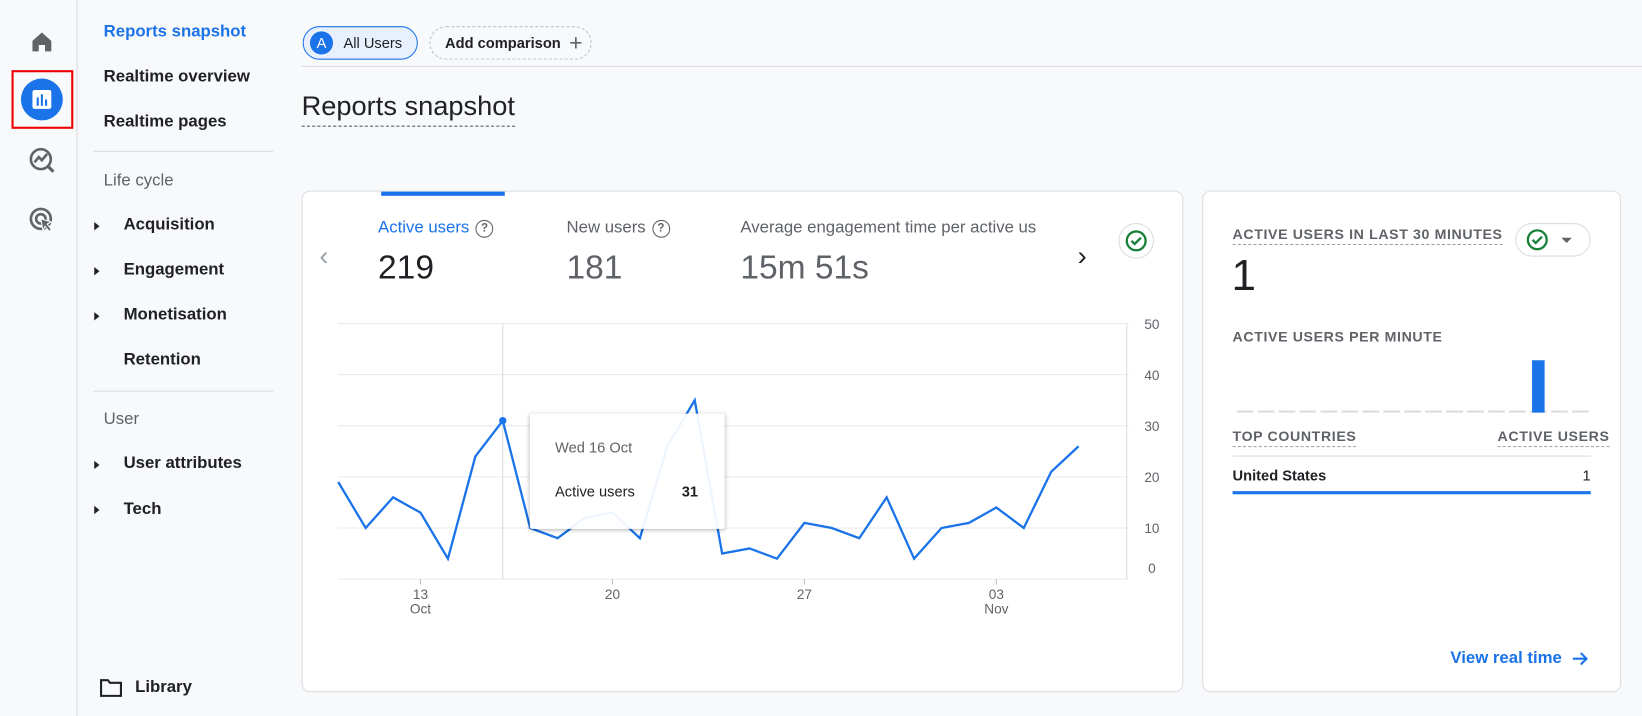 Image resolution: width=1642 pixels, height=716 pixels. Describe the element at coordinates (162, 360) in the screenshot. I see `nav-retention: Retention` at that location.